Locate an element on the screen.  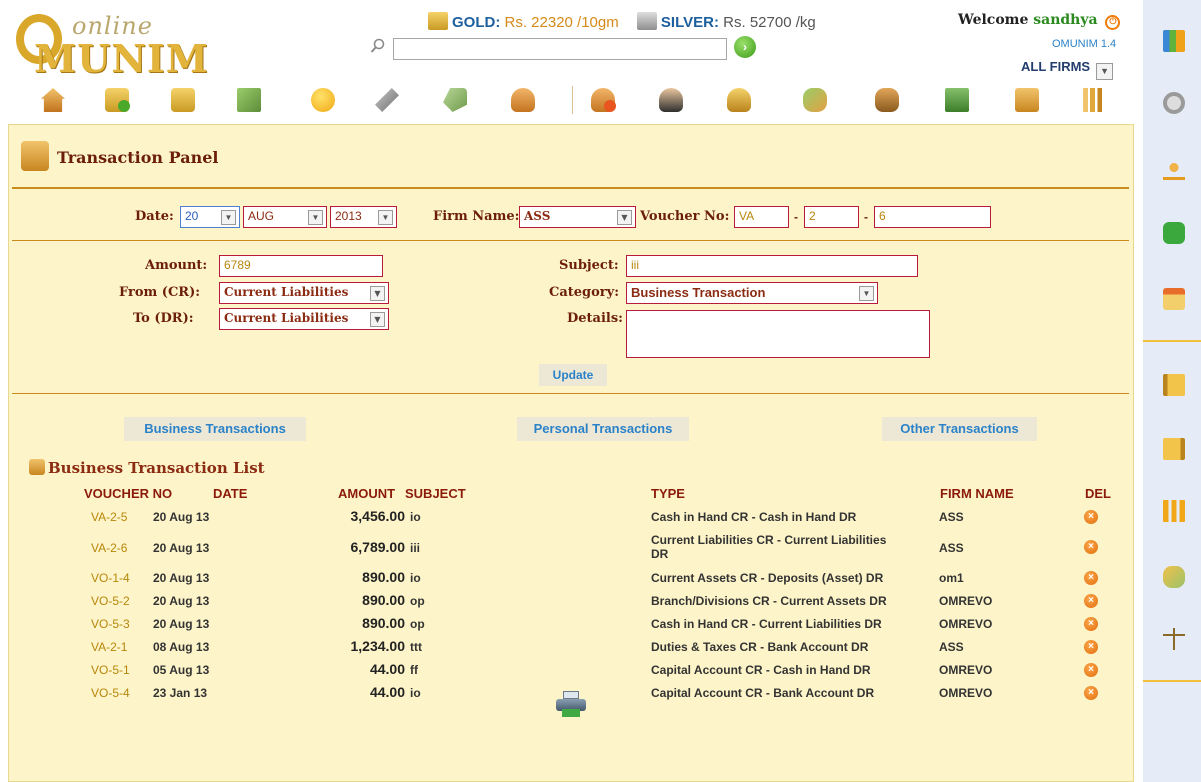
users-money-icon is located at coordinates (1174, 577).